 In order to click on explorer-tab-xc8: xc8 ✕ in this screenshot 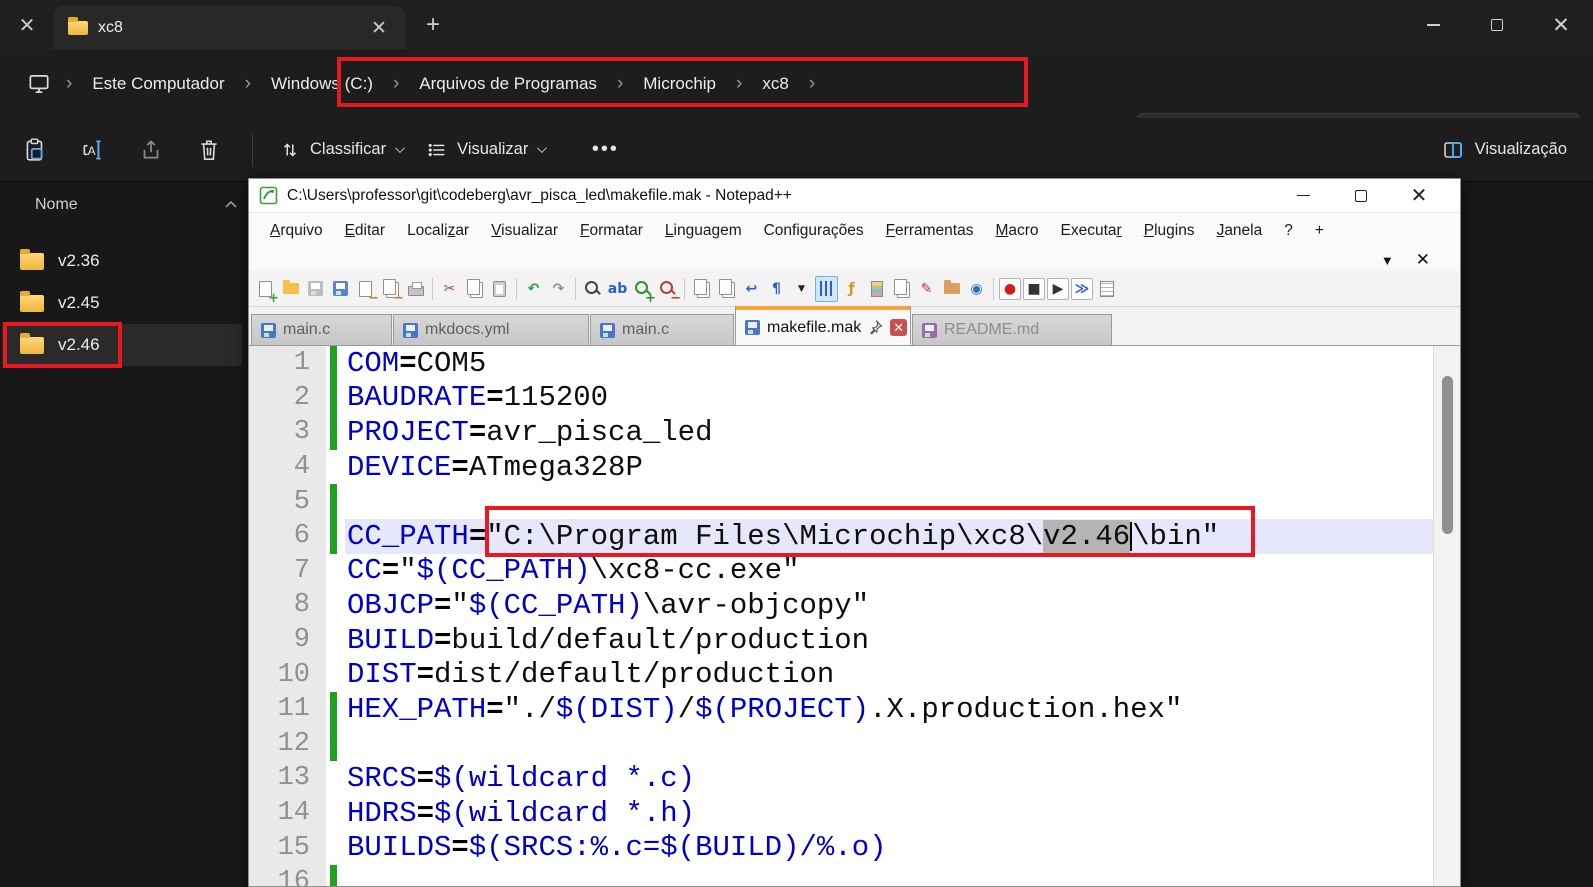, I will do `click(230, 28)`.